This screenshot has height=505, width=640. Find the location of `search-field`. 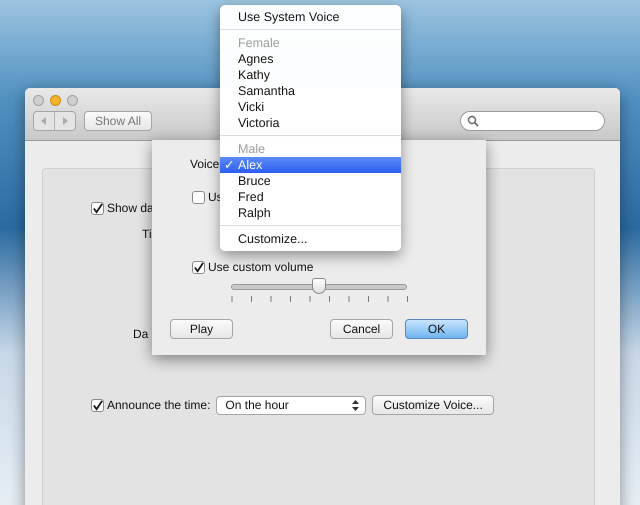

search-field is located at coordinates (532, 121).